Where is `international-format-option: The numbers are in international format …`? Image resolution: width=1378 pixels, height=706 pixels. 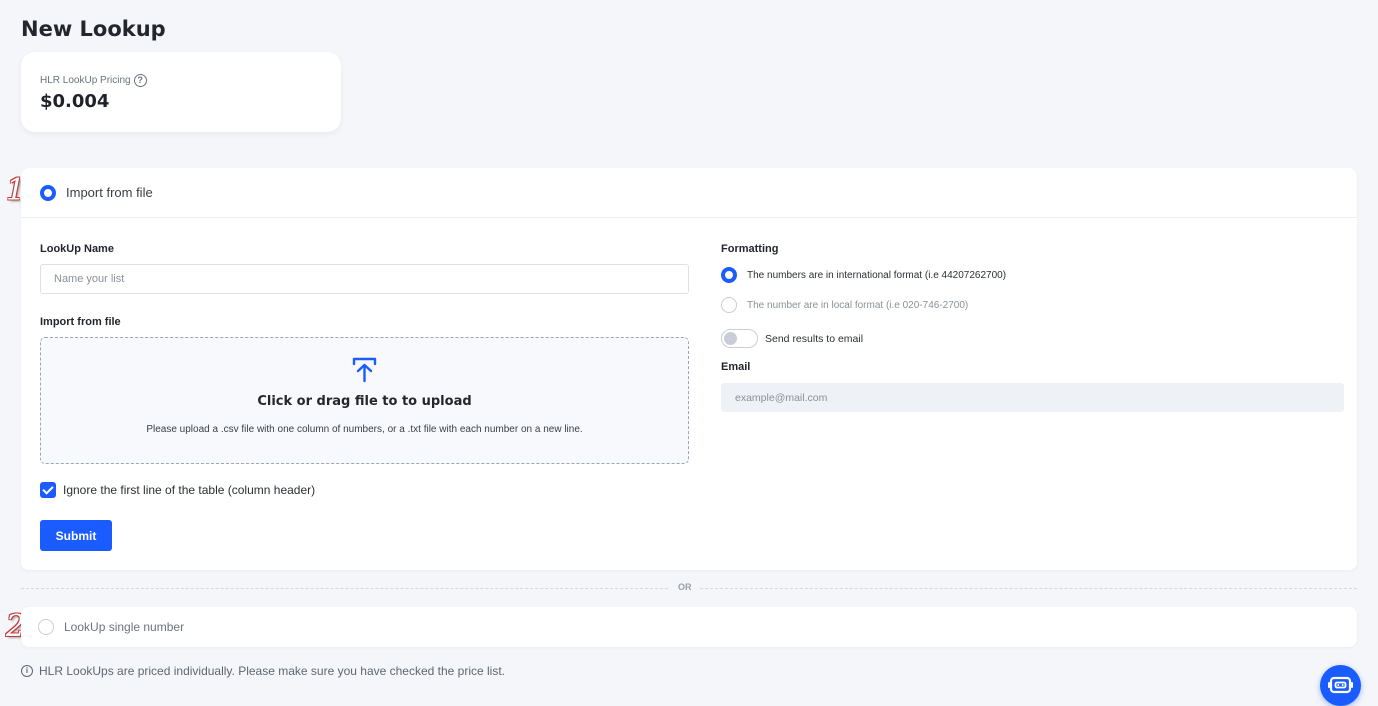
international-format-option: The numbers are in international format … is located at coordinates (863, 275).